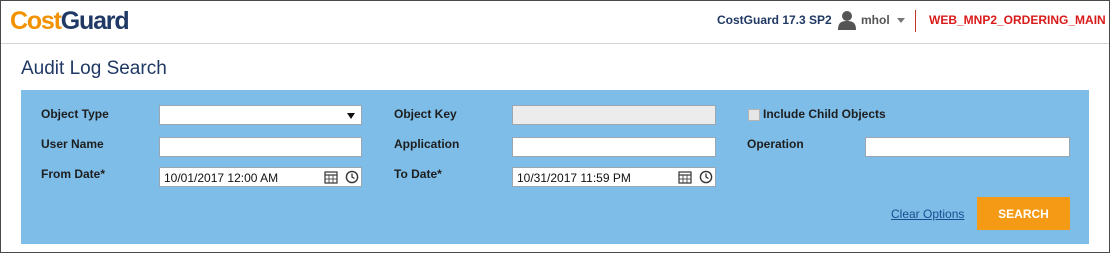 The image size is (1110, 253). I want to click on application-label: Application, so click(427, 144).